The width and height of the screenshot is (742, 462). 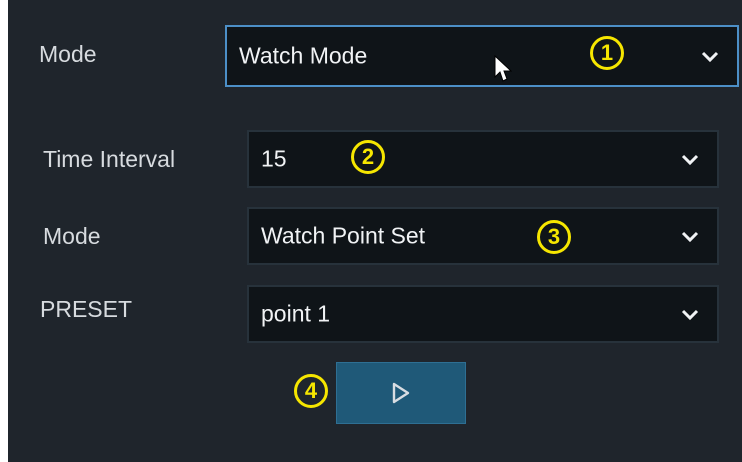 What do you see at coordinates (68, 54) in the screenshot?
I see `mode-label: Mode` at bounding box center [68, 54].